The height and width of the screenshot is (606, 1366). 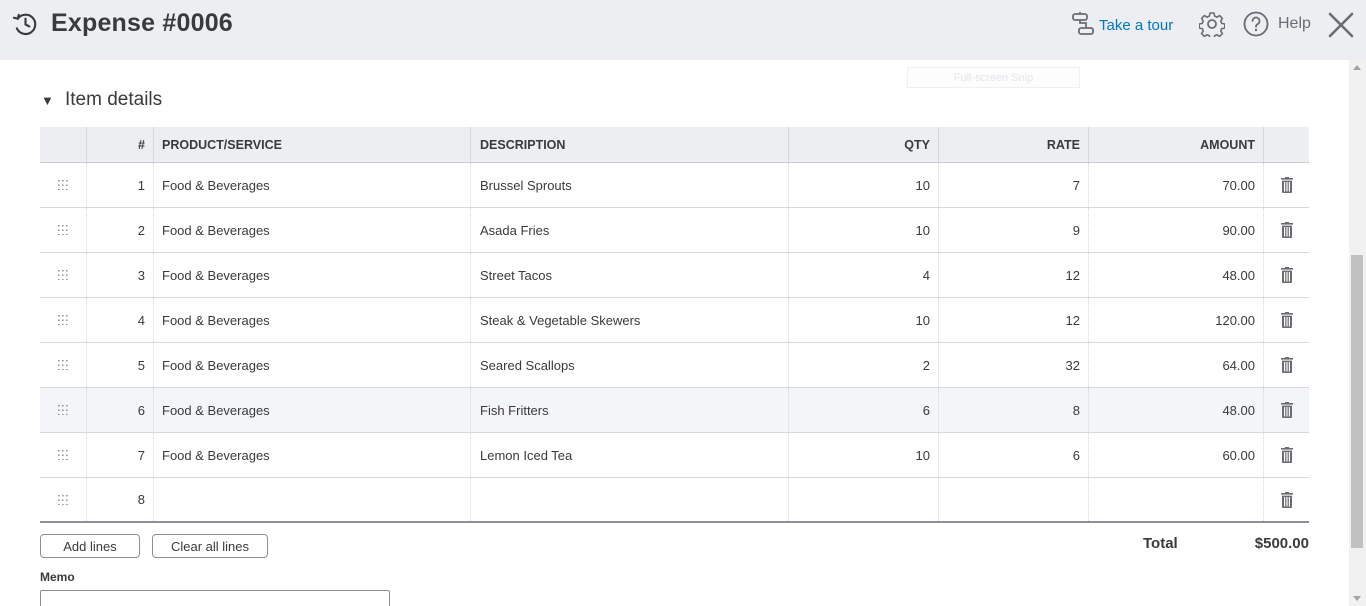 What do you see at coordinates (57, 577) in the screenshot?
I see `memo-label: Memo` at bounding box center [57, 577].